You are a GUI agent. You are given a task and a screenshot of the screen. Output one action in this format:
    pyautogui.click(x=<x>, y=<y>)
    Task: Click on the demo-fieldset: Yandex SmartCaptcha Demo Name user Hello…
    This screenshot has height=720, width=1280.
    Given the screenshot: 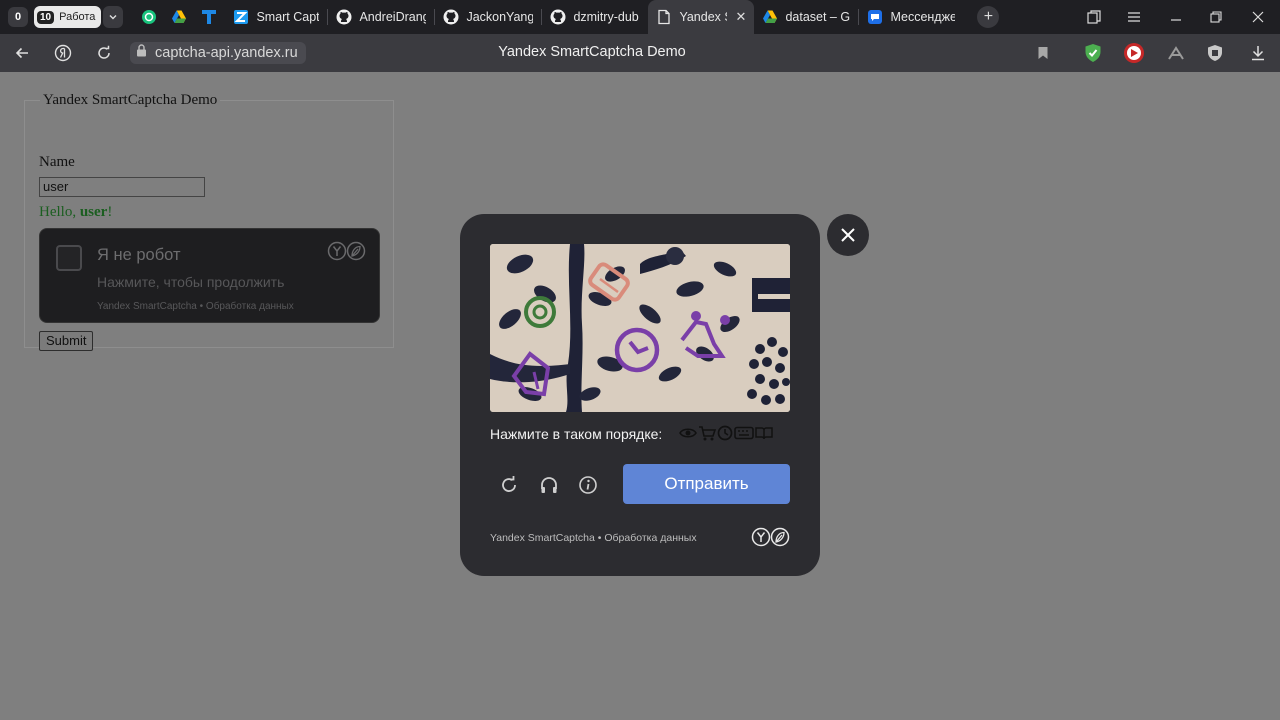 What is the action you would take?
    pyautogui.click(x=209, y=221)
    